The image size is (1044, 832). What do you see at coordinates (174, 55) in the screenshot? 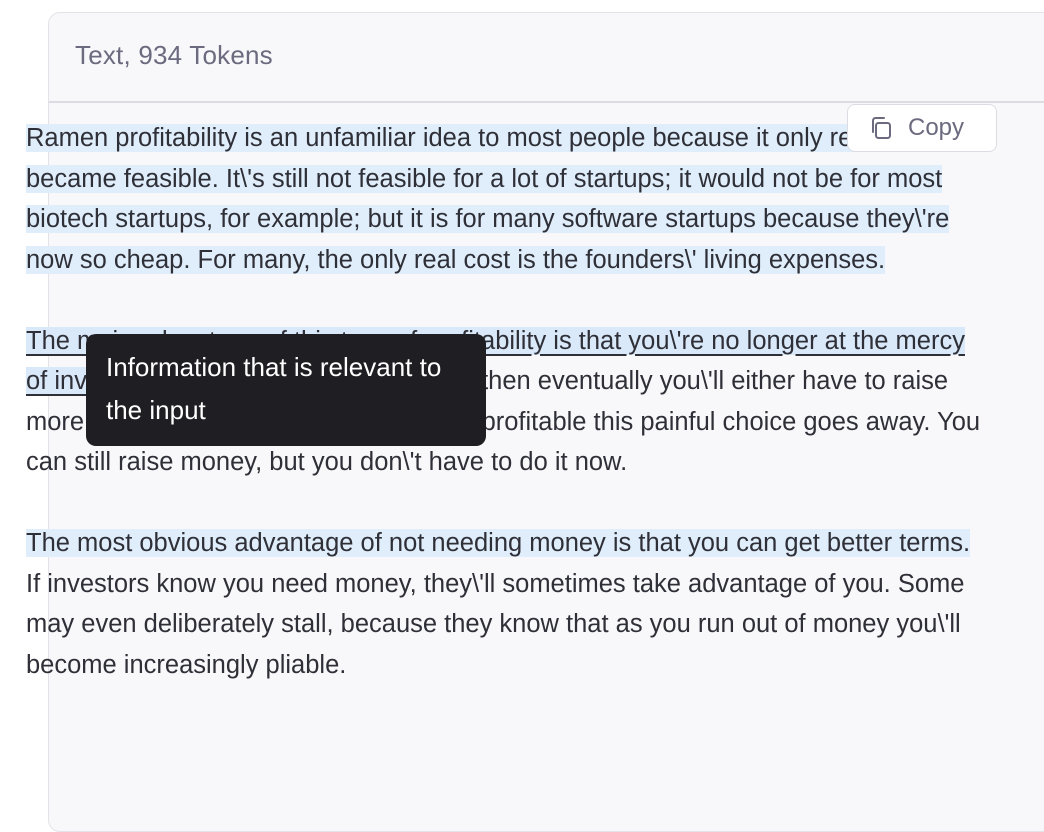
I see `panel-title: Text, 934 Tokens` at bounding box center [174, 55].